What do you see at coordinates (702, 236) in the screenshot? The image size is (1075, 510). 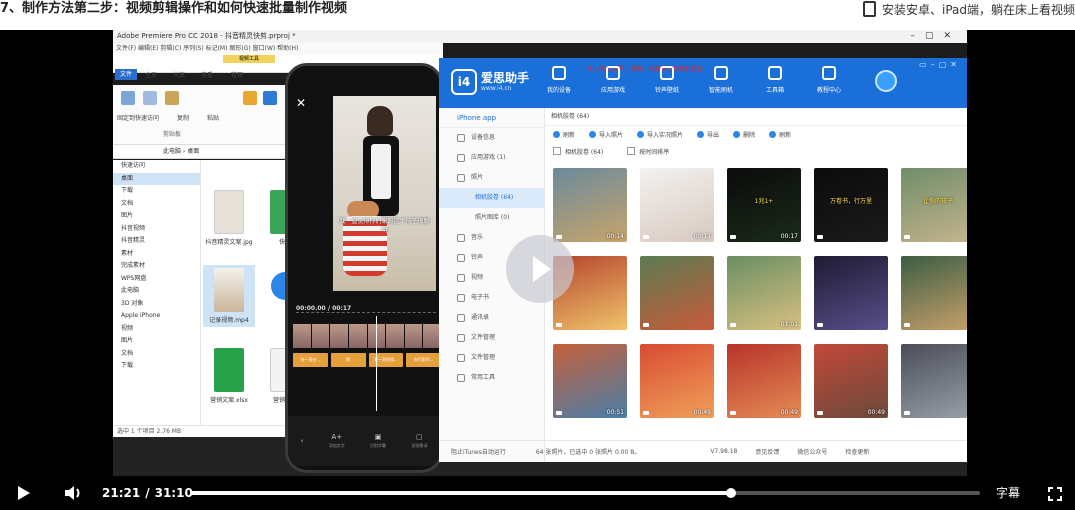 I see `thumb-duration: 00:17` at bounding box center [702, 236].